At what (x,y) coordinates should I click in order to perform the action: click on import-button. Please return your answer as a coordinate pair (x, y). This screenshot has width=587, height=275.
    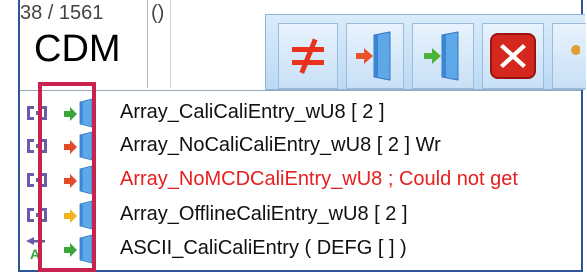
    Looking at the image, I should click on (375, 56).